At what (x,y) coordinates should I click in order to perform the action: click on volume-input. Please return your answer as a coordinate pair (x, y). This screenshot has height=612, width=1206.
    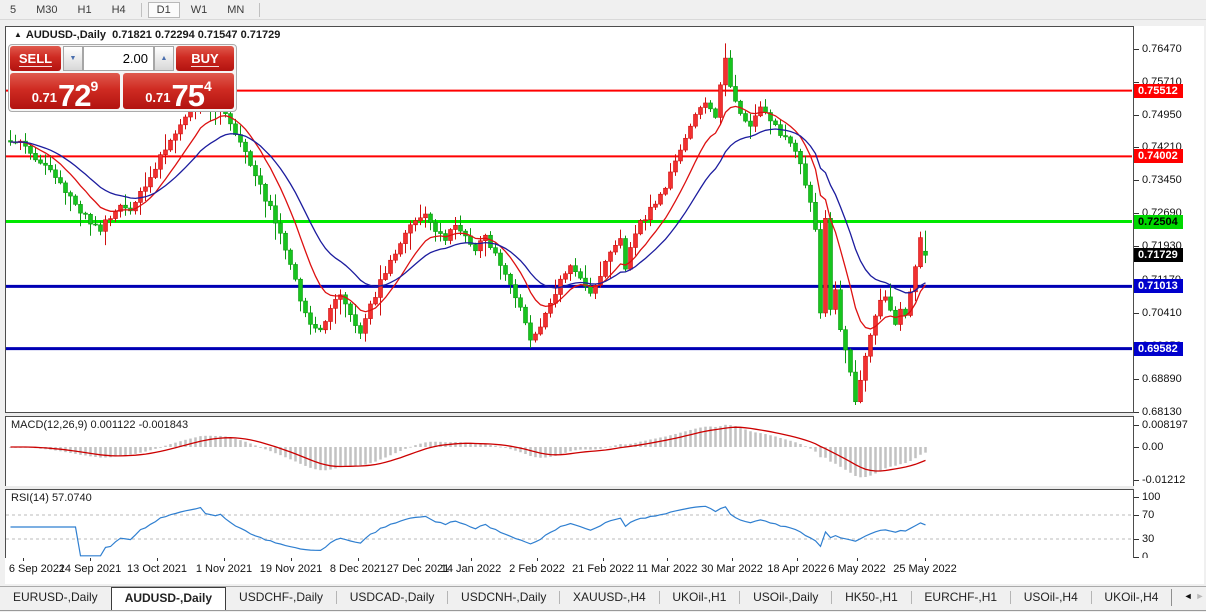
    Looking at the image, I should click on (118, 58).